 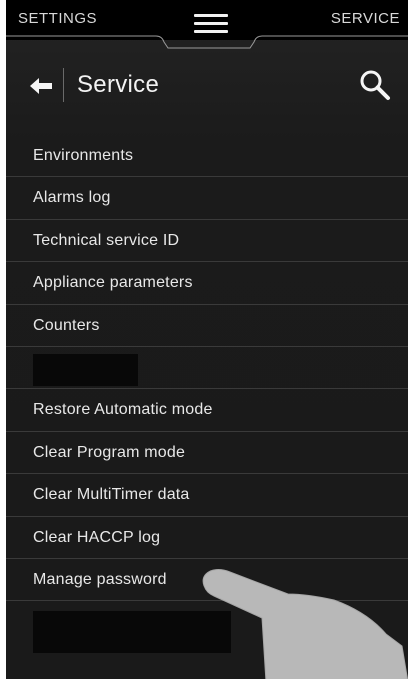 I want to click on menu-item-label: Clear Program mode, so click(x=109, y=452).